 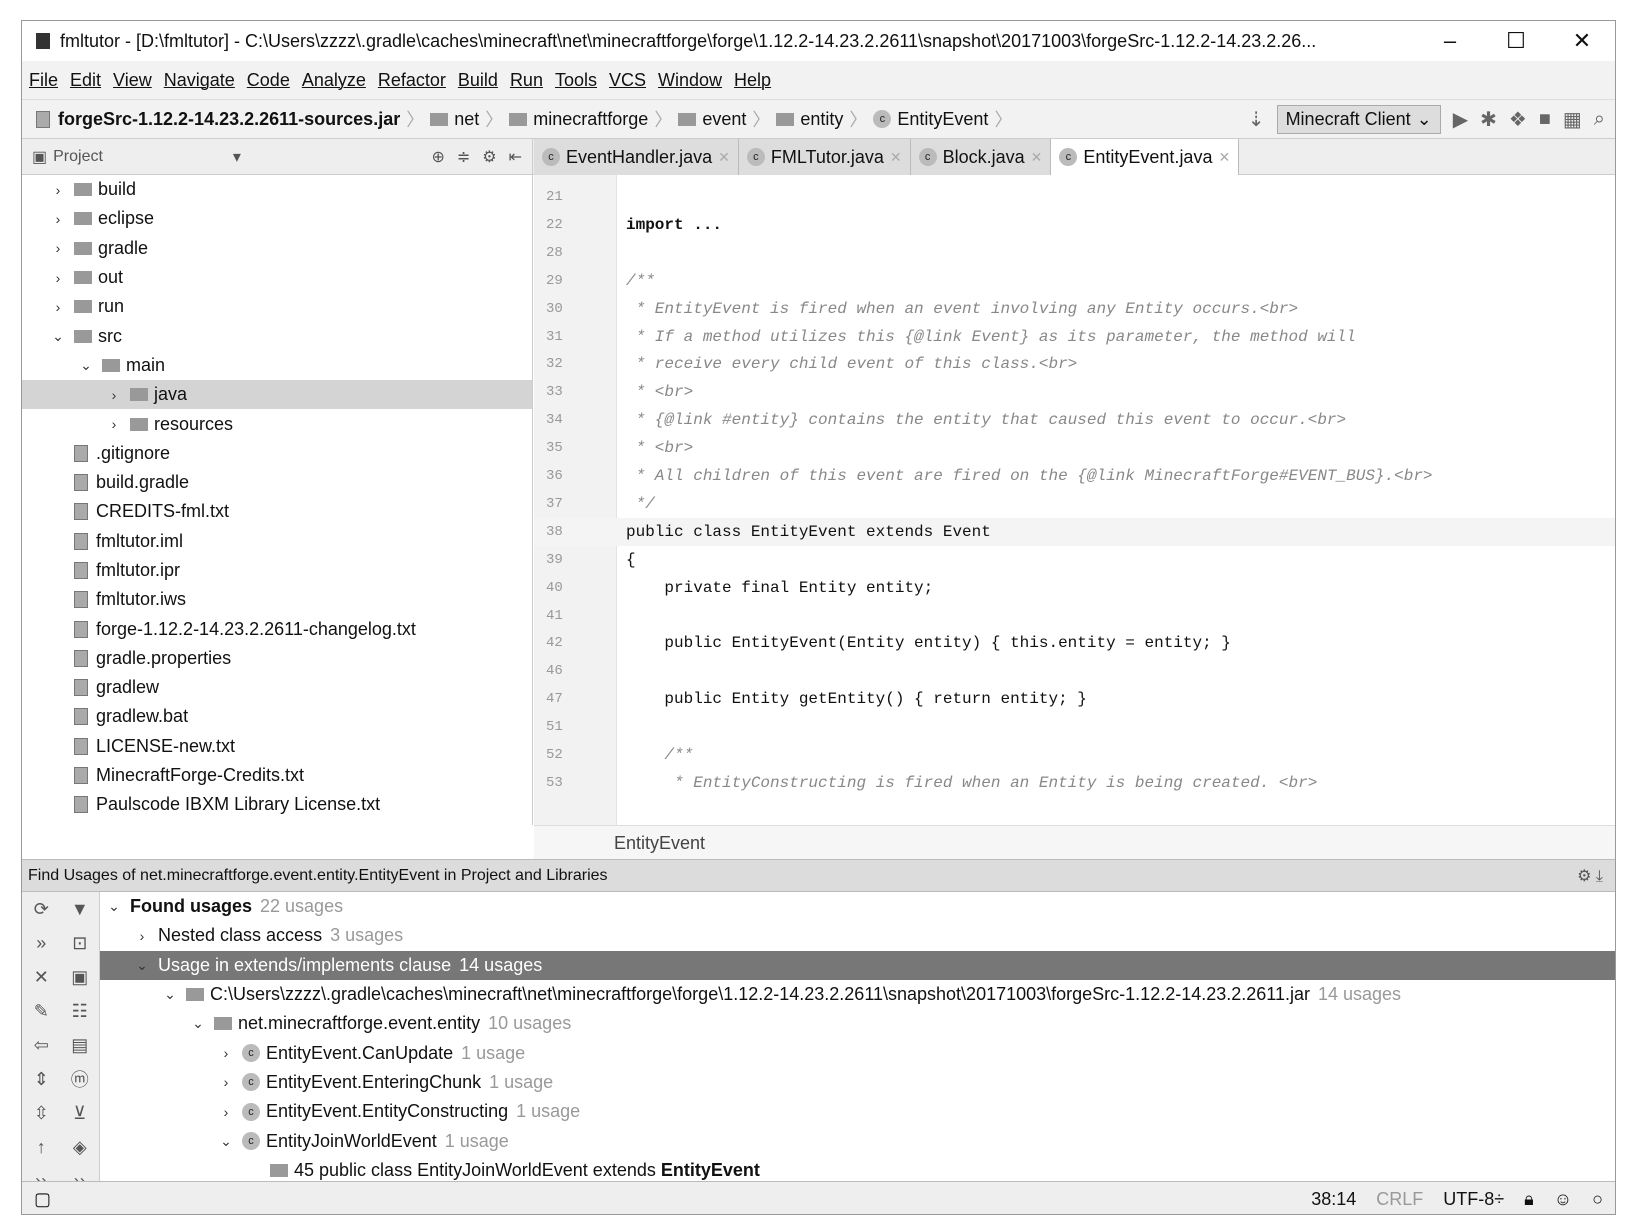 What do you see at coordinates (277, 248) in the screenshot?
I see `project-tree-item: › gradle` at bounding box center [277, 248].